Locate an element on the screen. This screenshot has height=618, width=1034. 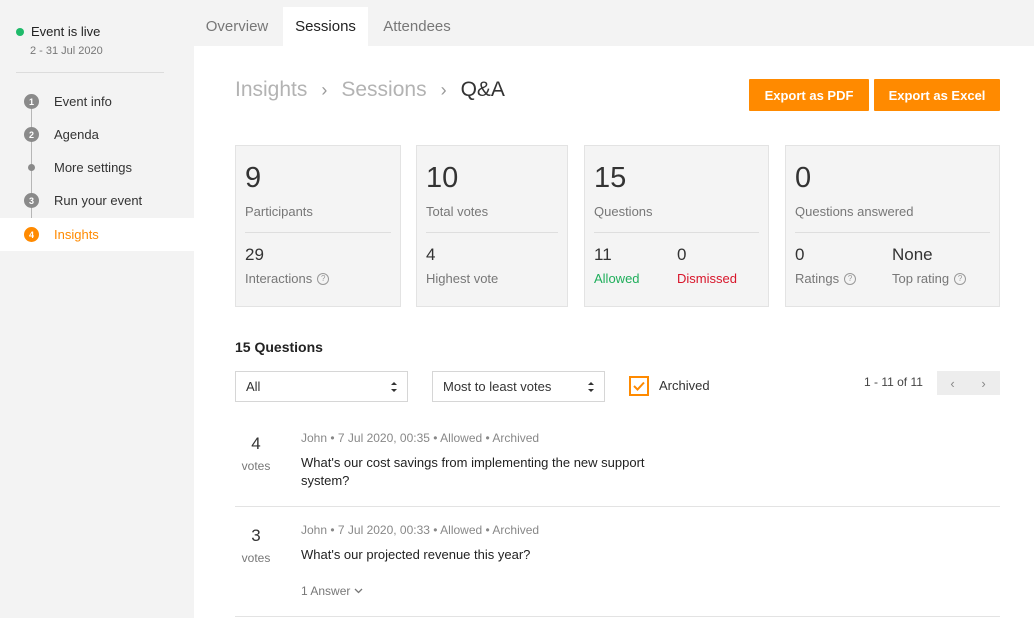
page-title: Q&A is located at coordinates (482, 89).